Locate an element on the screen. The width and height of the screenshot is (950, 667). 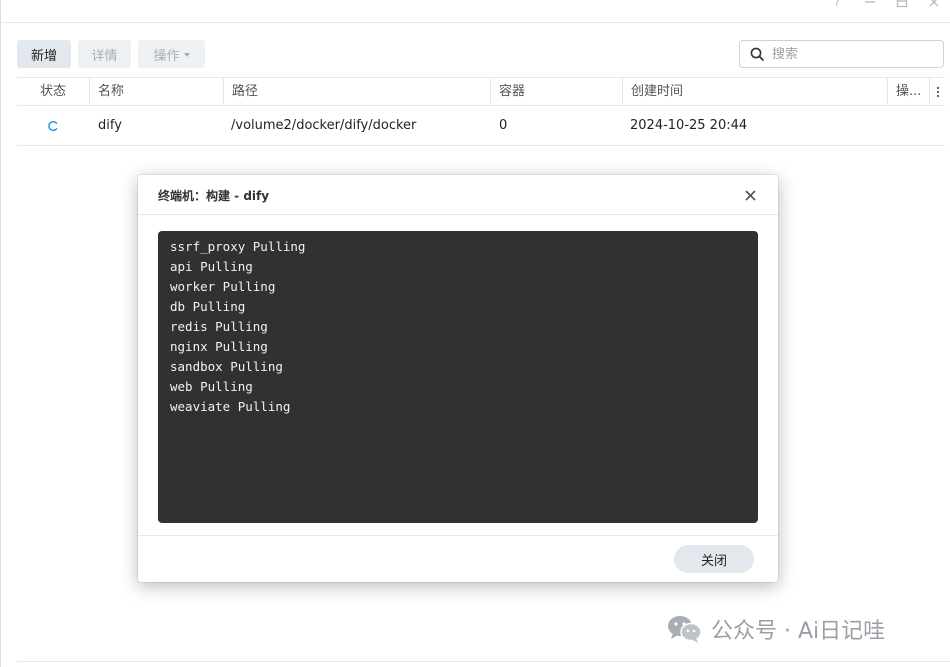
name-cell: dify is located at coordinates (110, 125).